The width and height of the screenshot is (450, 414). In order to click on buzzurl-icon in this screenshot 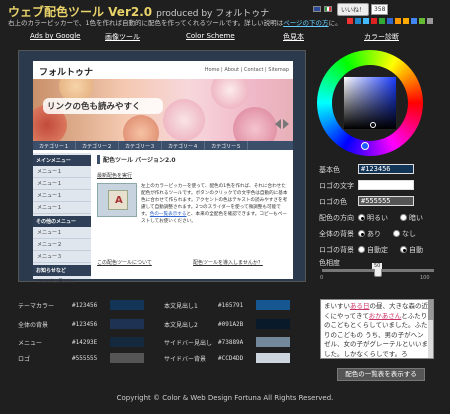, I will do `click(398, 21)`.